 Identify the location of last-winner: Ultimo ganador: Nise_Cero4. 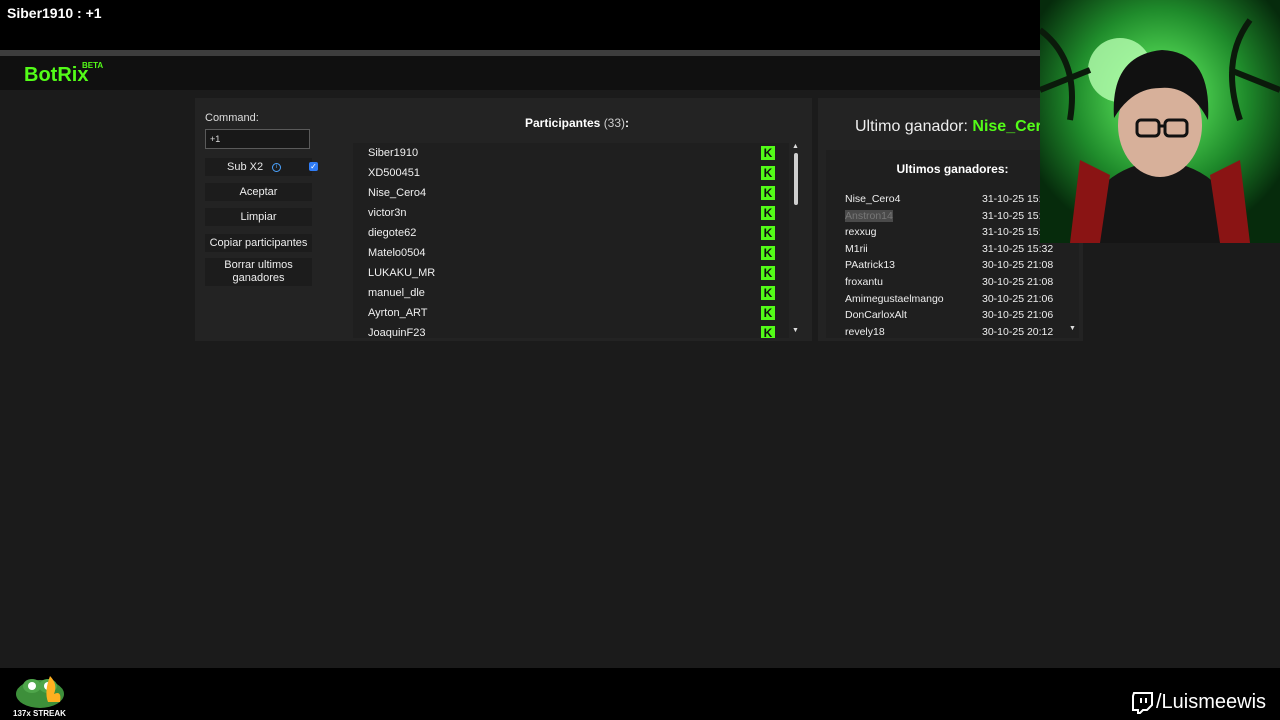
(957, 127).